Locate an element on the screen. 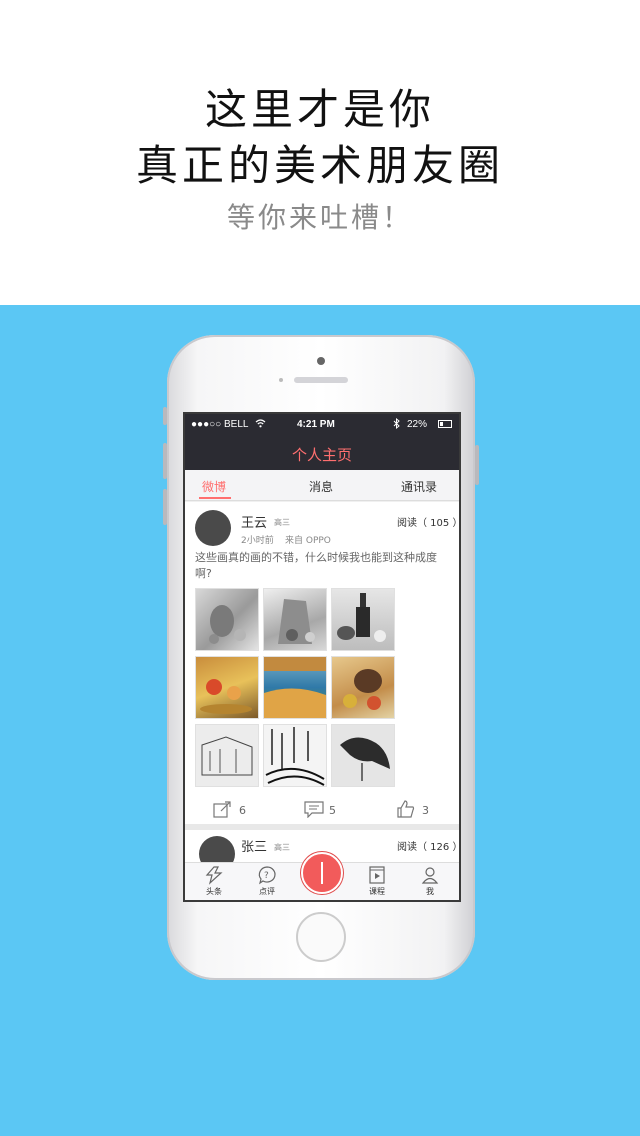 This screenshot has height=1136, width=640. publish-icon is located at coordinates (322, 873).